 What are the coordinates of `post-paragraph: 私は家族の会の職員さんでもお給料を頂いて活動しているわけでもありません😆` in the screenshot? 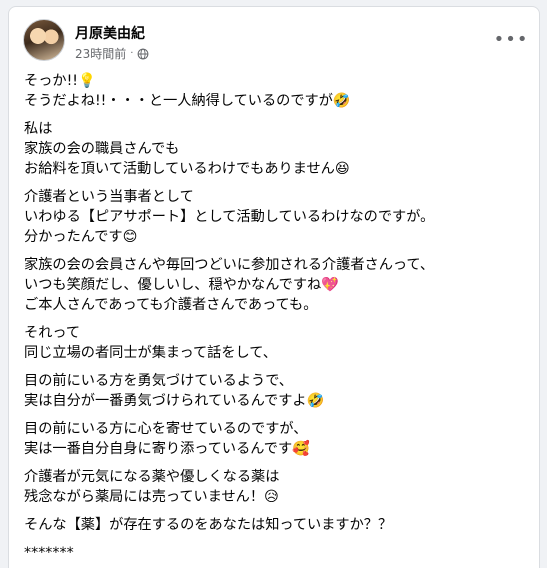 It's located at (274, 149).